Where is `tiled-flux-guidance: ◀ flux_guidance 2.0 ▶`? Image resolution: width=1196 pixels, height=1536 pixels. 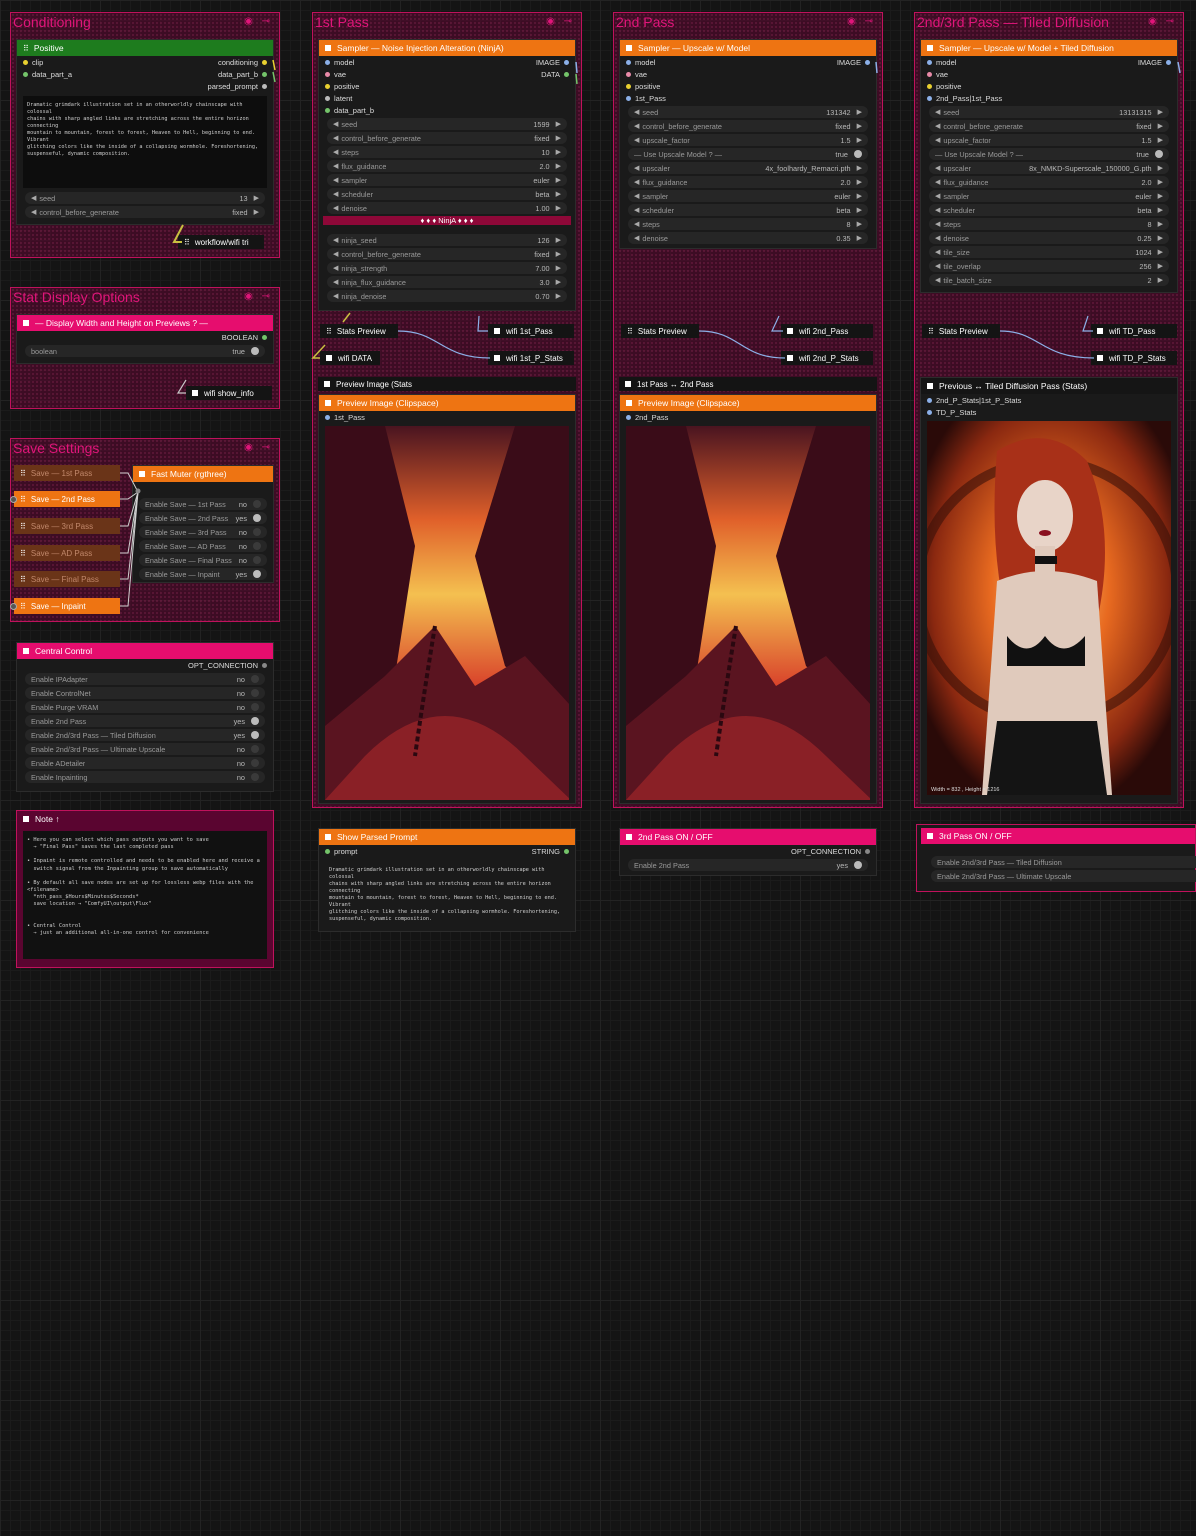
tiled-flux-guidance: ◀ flux_guidance 2.0 ▶ is located at coordinates (1049, 182).